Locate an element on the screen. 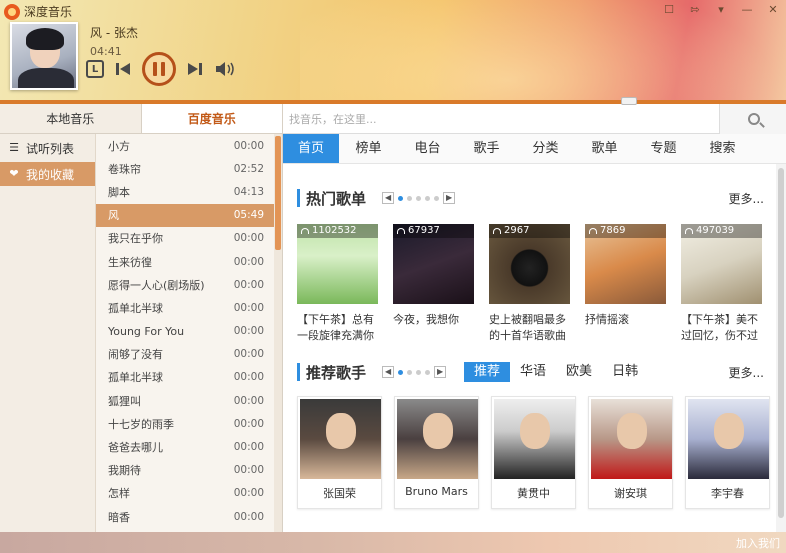 The image size is (786, 553). song-row: 脚本 04:13 is located at coordinates (185, 191).